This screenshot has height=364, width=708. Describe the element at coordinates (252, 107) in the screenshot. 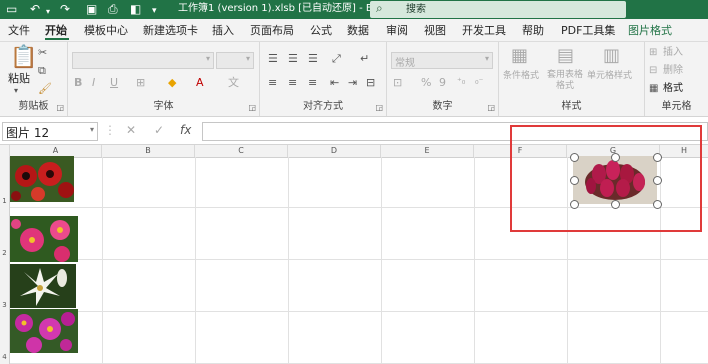

I see `font-group-launcher-icon: ◲` at that location.